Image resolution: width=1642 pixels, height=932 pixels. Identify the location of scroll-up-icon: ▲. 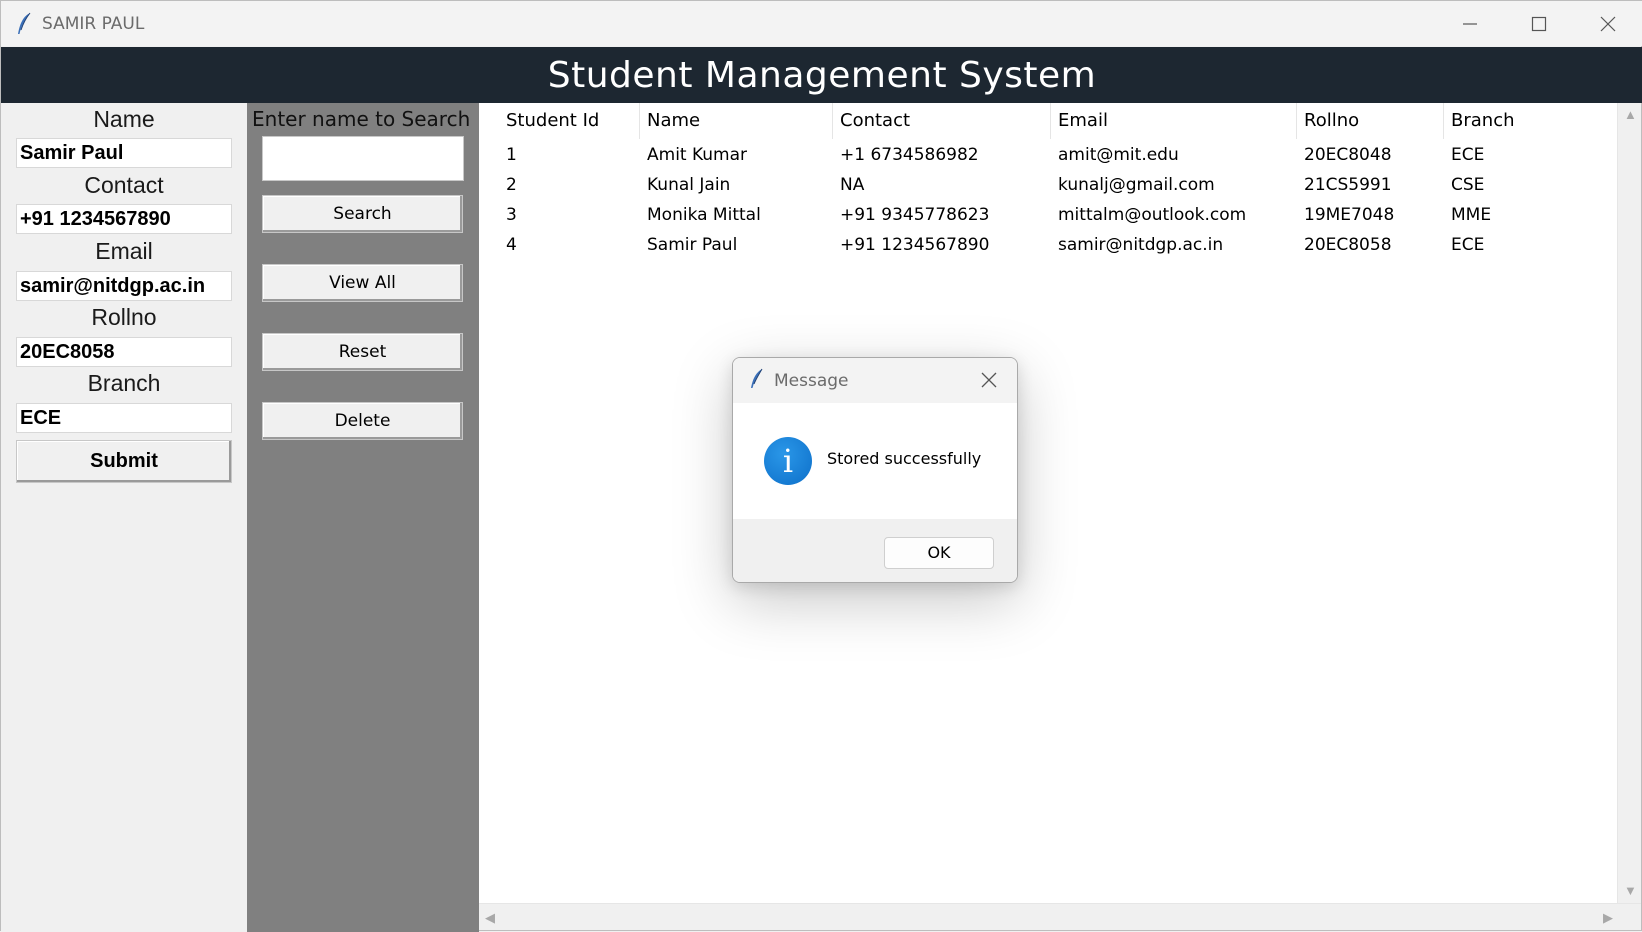
(1630, 114).